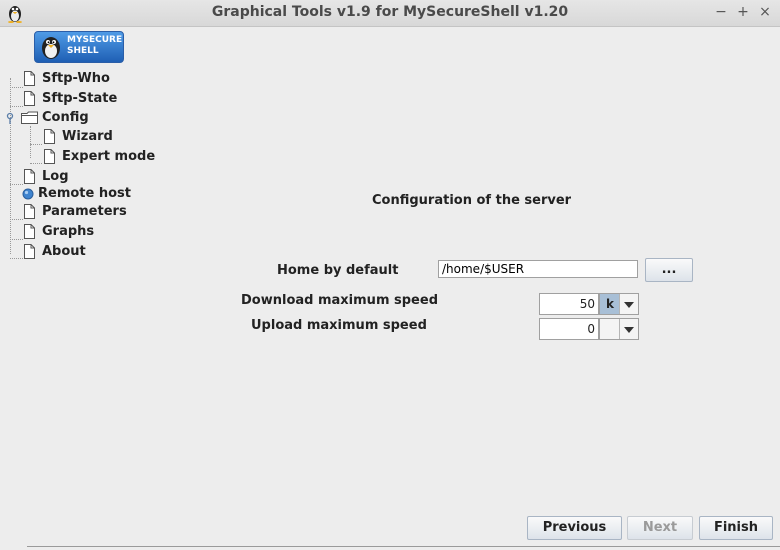 The image size is (780, 550). What do you see at coordinates (51, 48) in the screenshot?
I see `penguin-logo-icon` at bounding box center [51, 48].